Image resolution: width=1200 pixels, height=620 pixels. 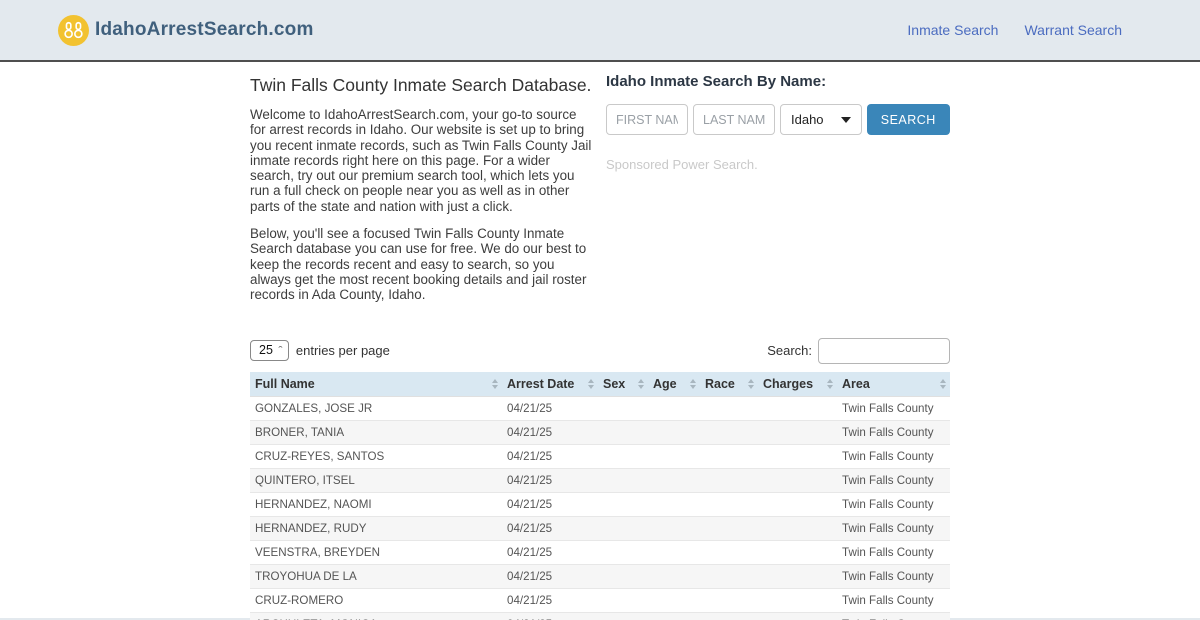 What do you see at coordinates (376, 528) in the screenshot?
I see `cell-full-name: HERNANDEZ, RUDY` at bounding box center [376, 528].